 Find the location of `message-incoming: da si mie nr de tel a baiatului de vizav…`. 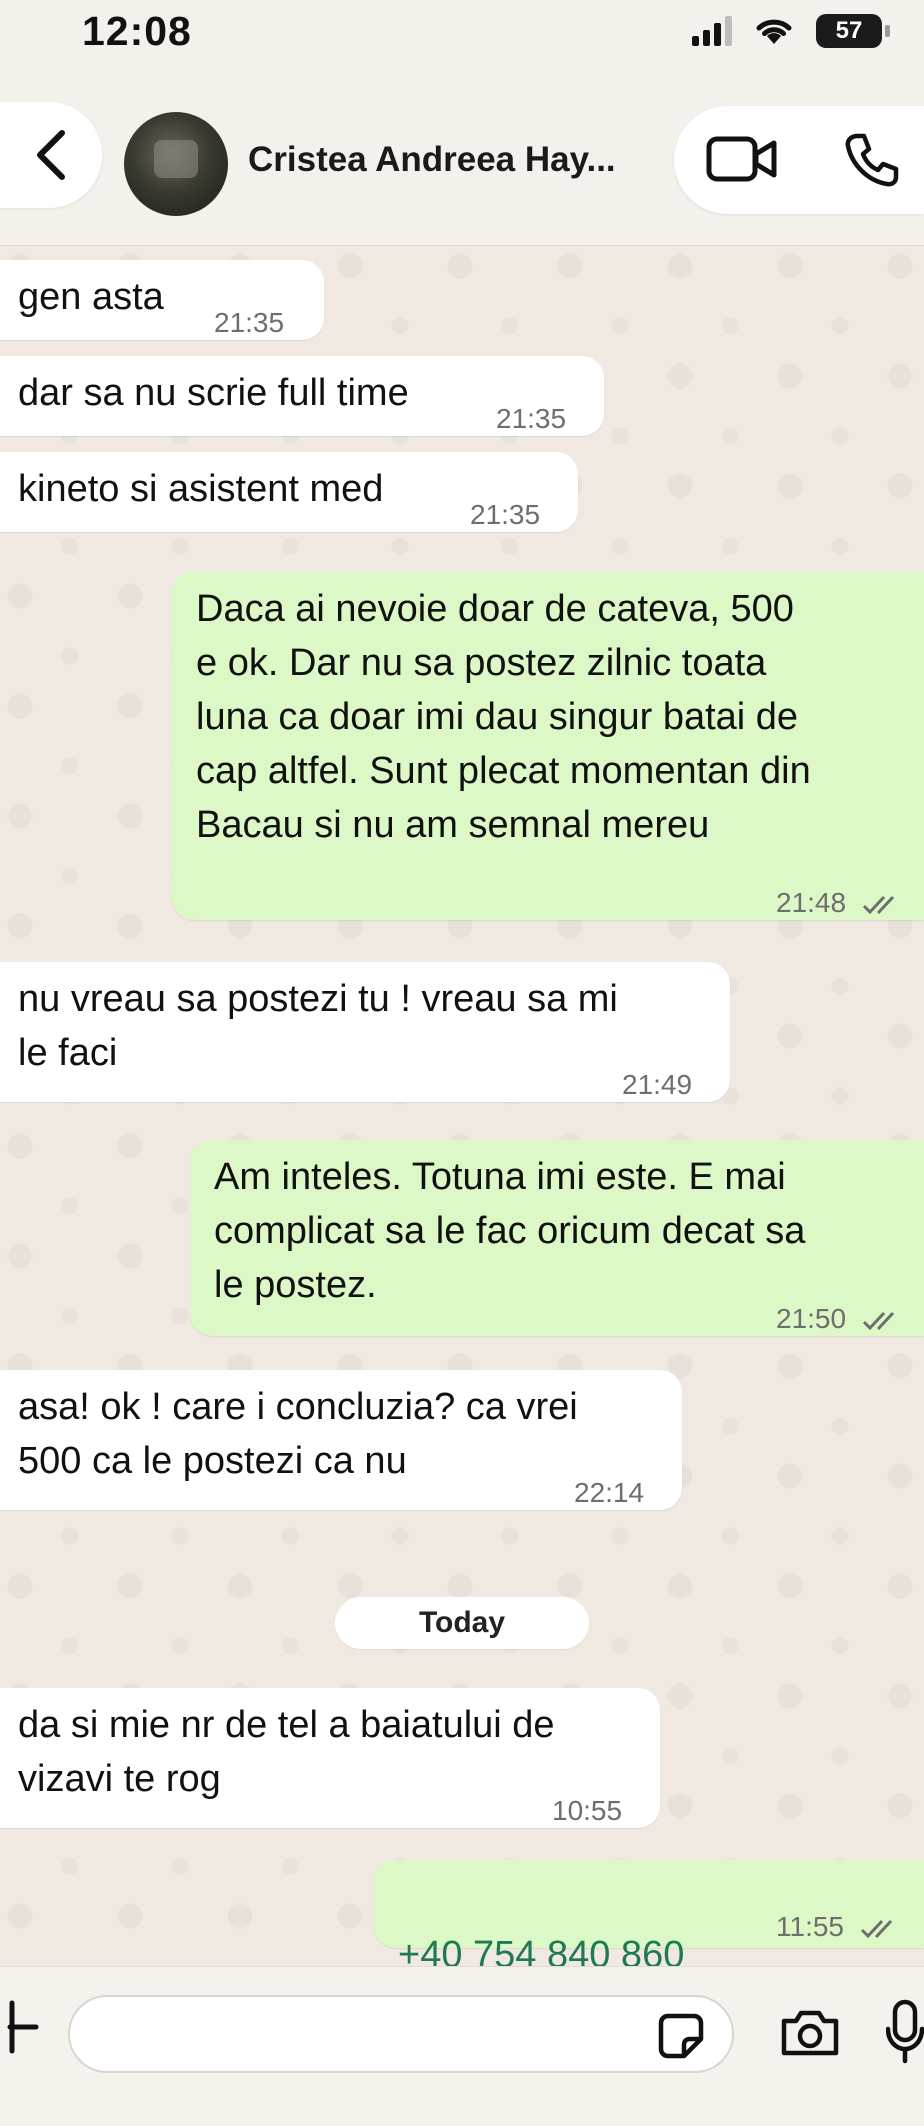

message-incoming: da si mie nr de tel a baiatului de vizav… is located at coordinates (330, 1758).